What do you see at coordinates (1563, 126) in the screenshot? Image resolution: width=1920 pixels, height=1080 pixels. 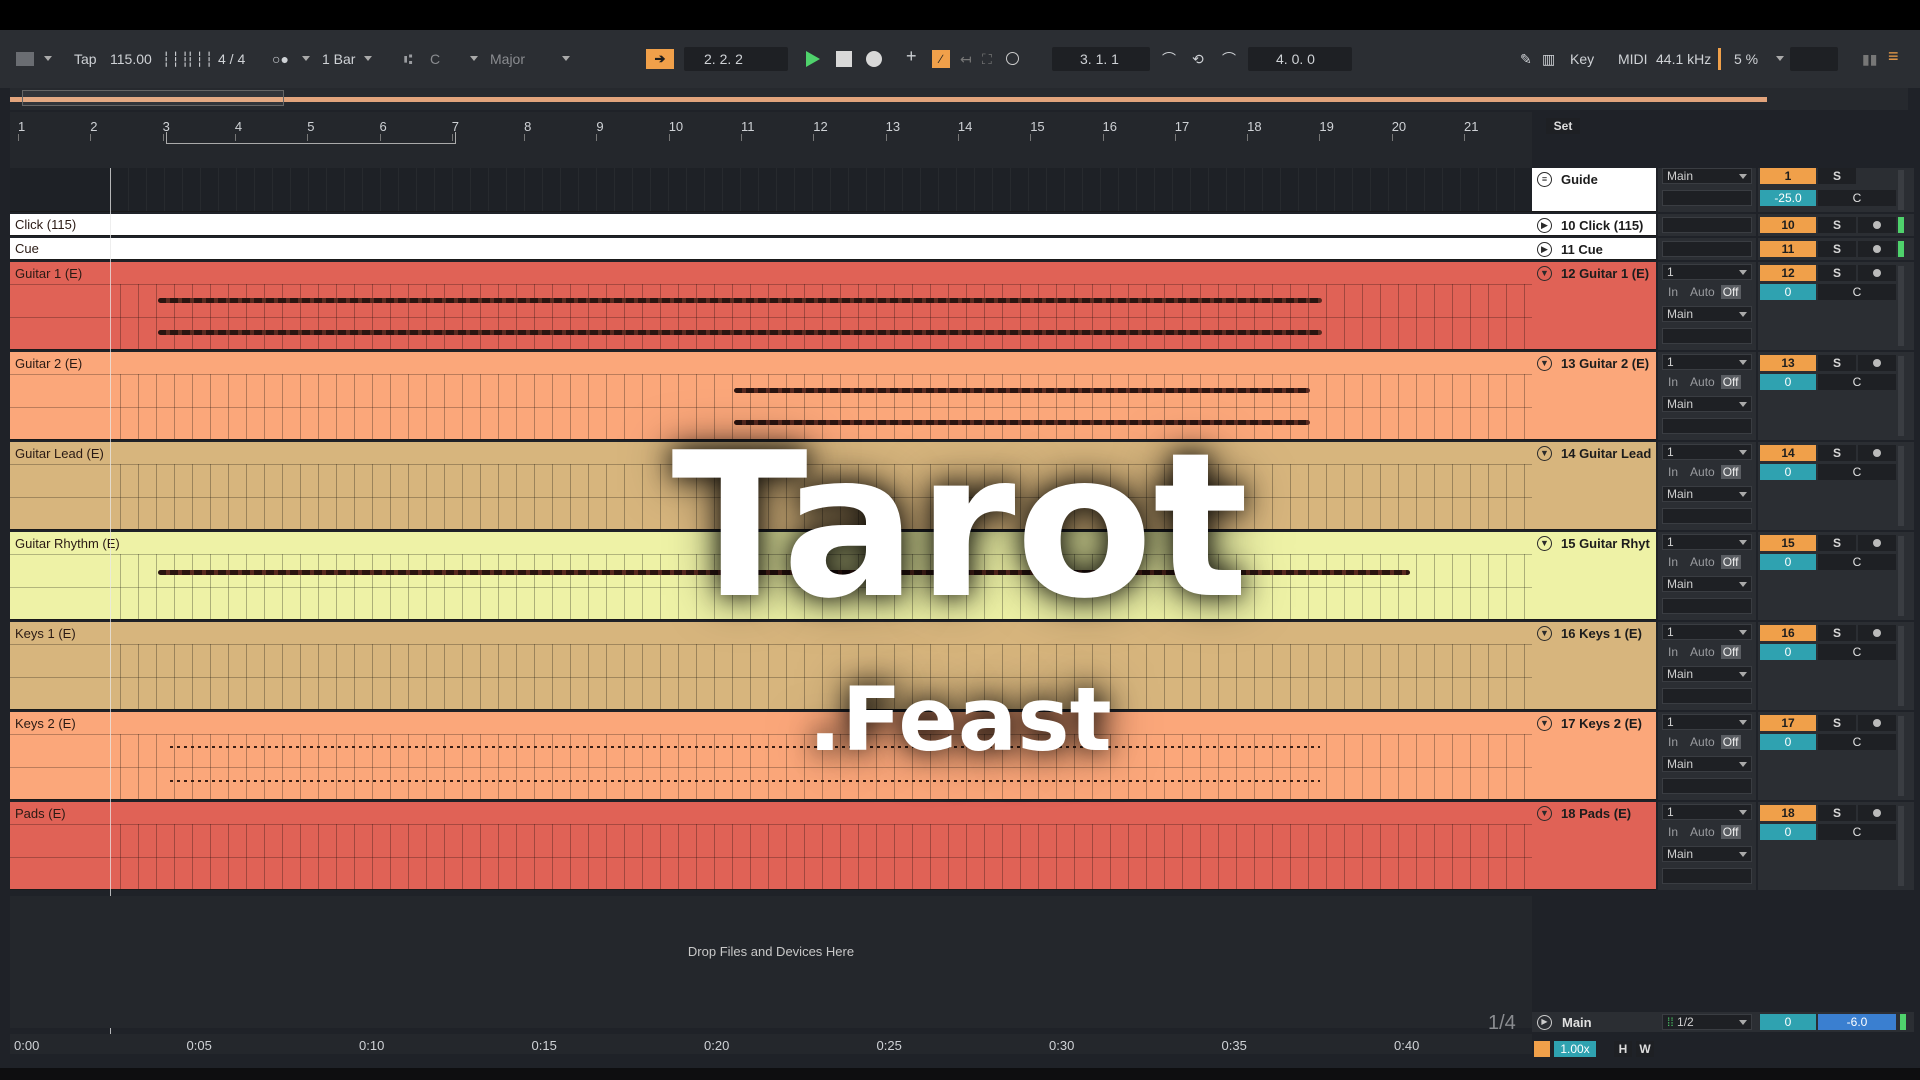 I see `set-locator-button: Set` at bounding box center [1563, 126].